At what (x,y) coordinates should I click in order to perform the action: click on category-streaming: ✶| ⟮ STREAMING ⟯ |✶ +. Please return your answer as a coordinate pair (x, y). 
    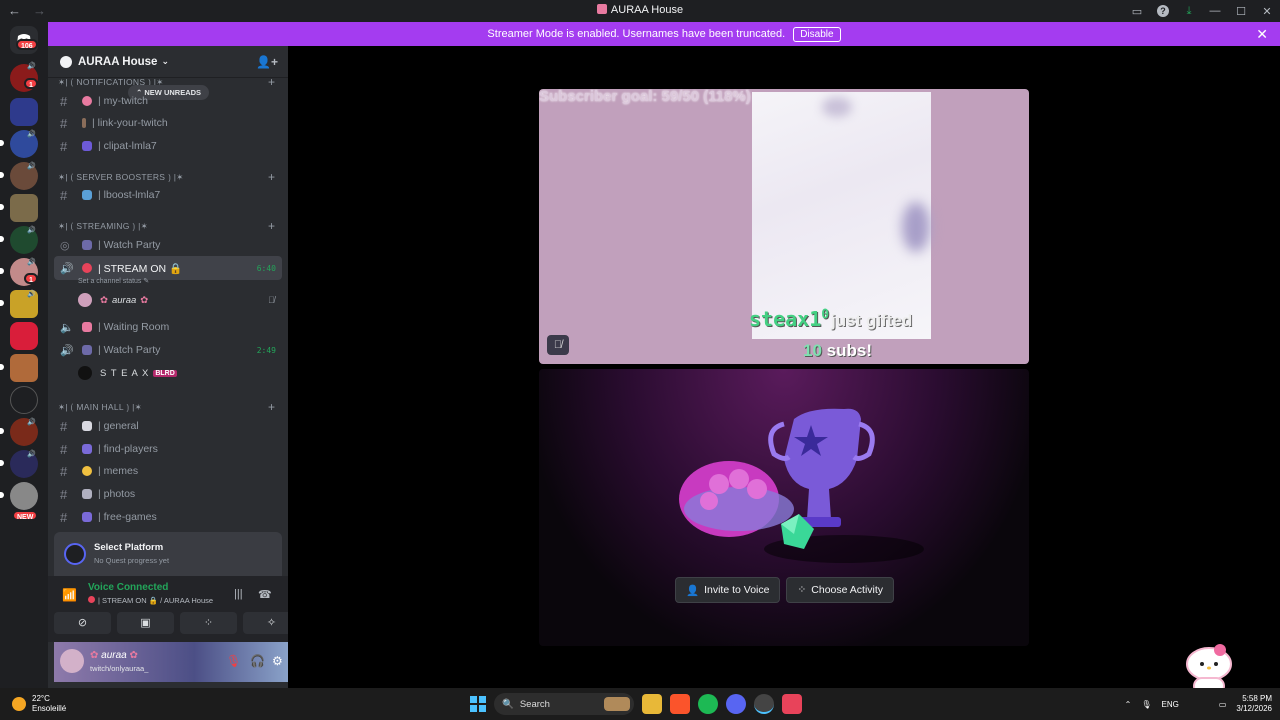
    Looking at the image, I should click on (166, 226).